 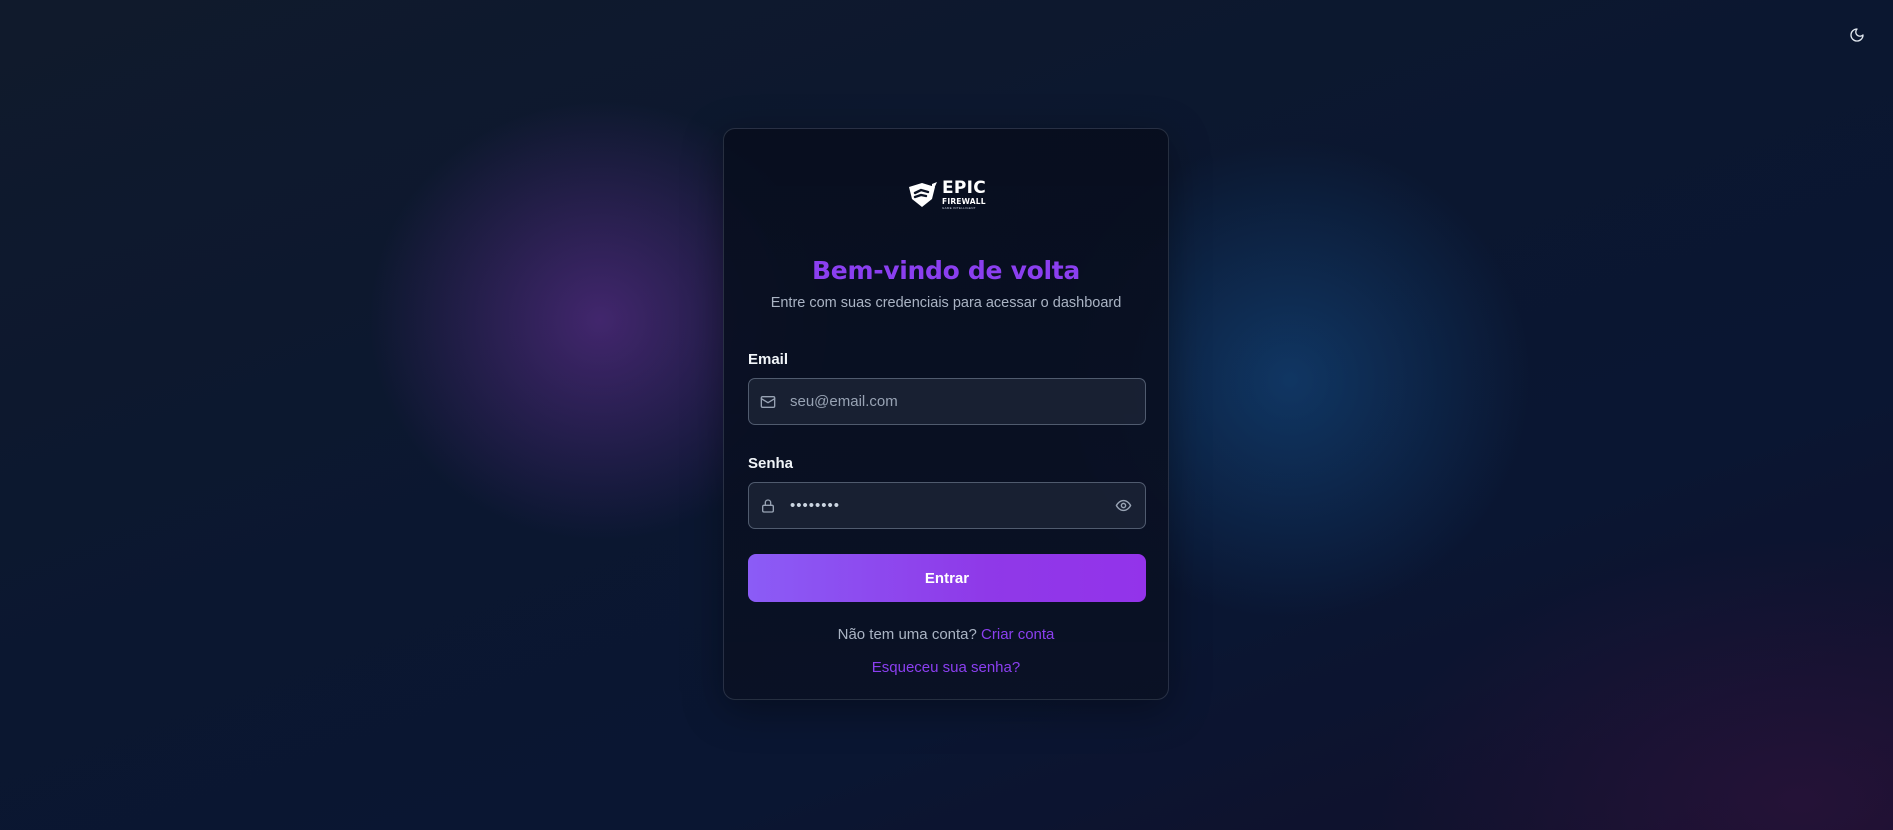 What do you see at coordinates (907, 634) in the screenshot?
I see `no-account-text: Não tem uma conta?` at bounding box center [907, 634].